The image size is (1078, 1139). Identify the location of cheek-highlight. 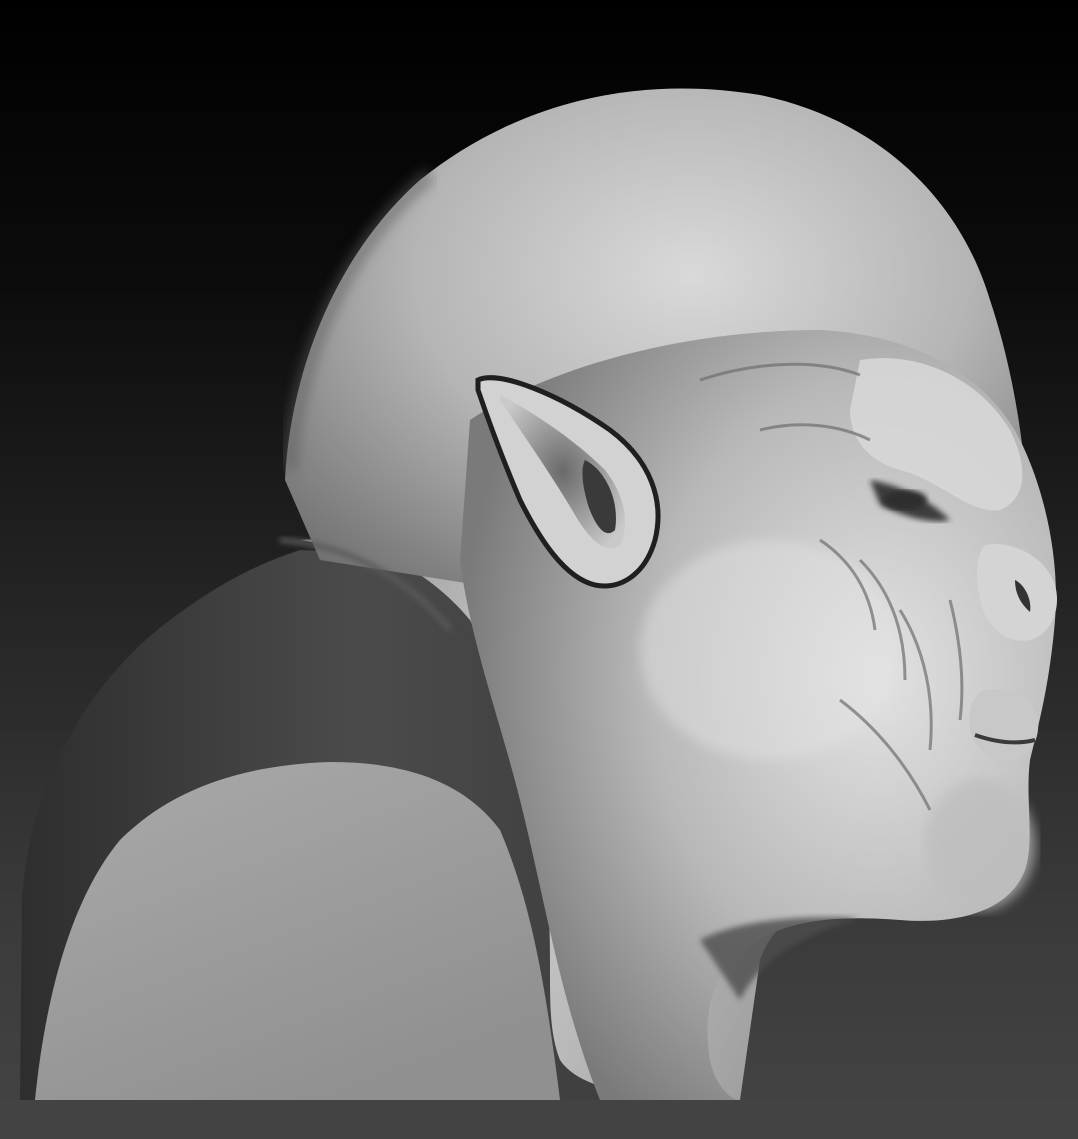
(770, 650).